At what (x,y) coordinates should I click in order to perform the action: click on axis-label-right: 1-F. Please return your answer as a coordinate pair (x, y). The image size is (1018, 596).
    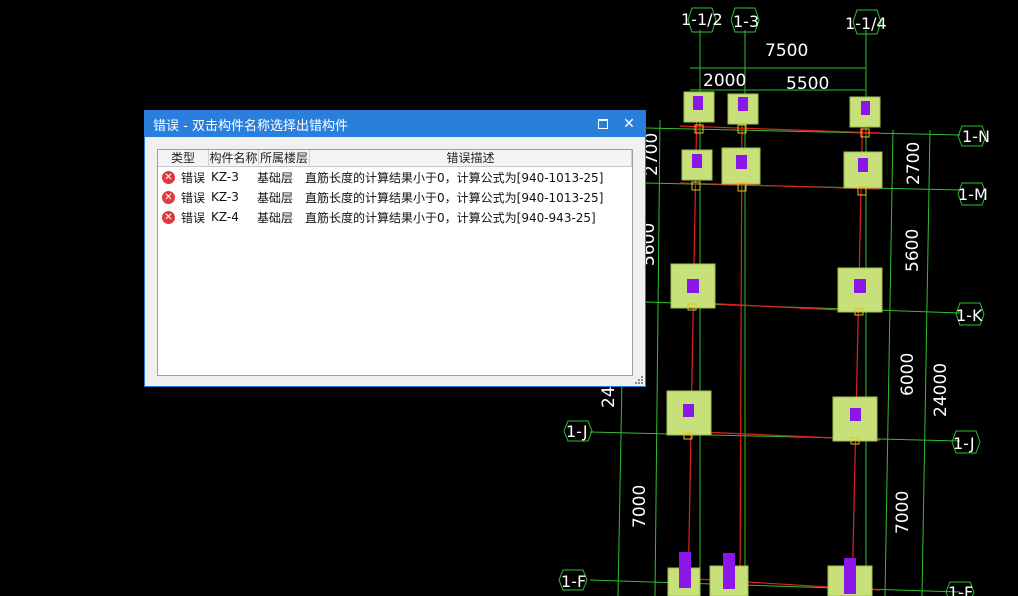
    Looking at the image, I should click on (960, 589).